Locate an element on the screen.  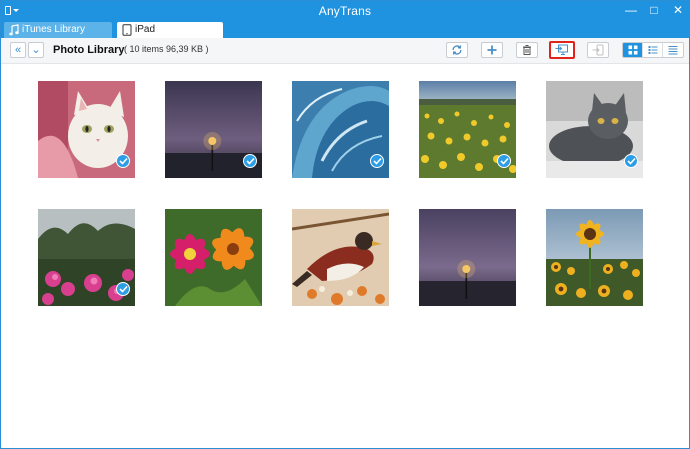
send-to-device-button is located at coordinates (598, 50).